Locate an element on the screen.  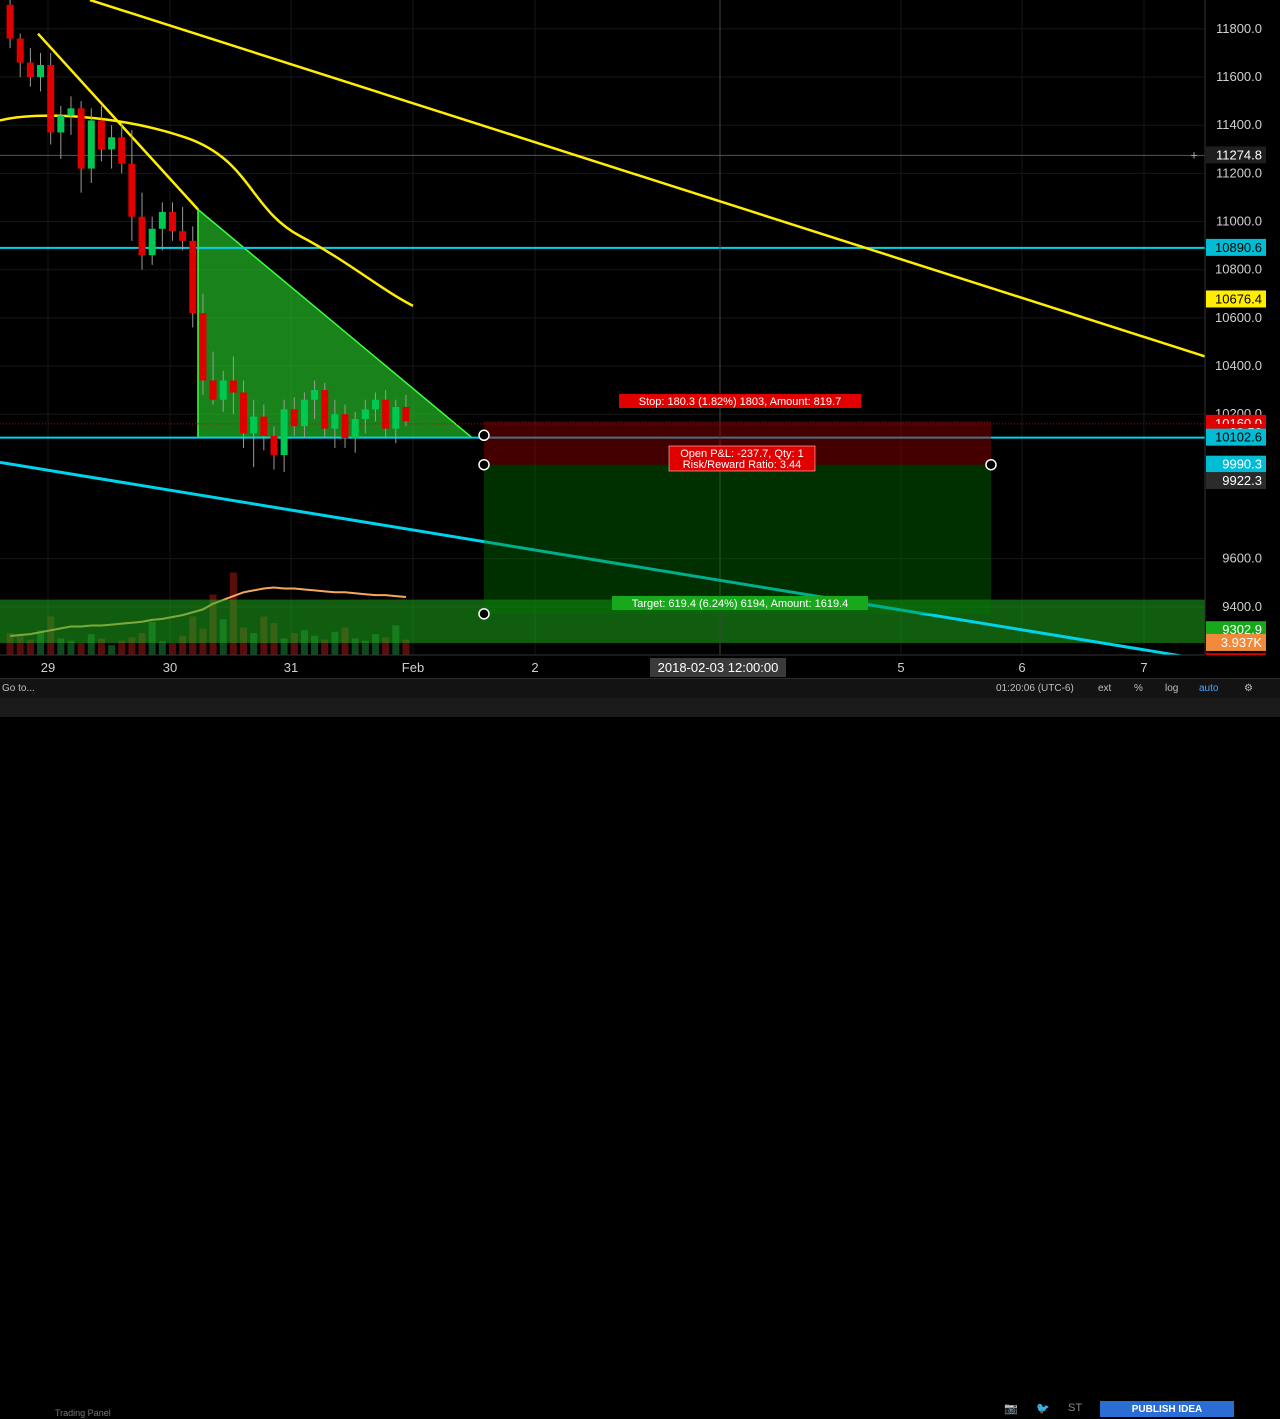
camera-icon: 📷 is located at coordinates (1011, 1408).